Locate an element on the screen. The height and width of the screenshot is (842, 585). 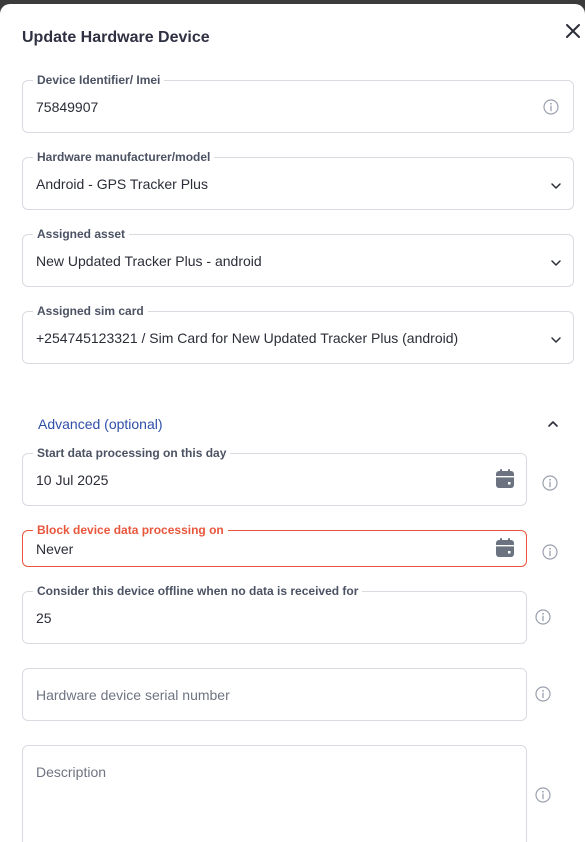
dialog-title: Update Hardware Device is located at coordinates (116, 37).